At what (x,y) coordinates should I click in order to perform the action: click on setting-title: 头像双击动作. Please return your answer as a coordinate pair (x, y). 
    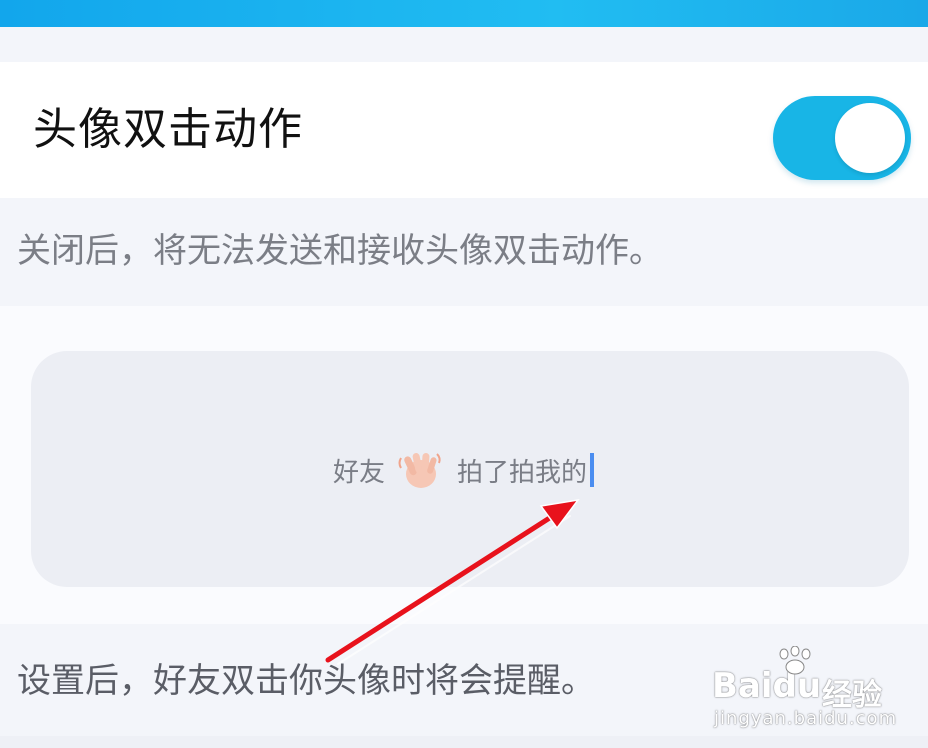
    Looking at the image, I should click on (168, 129).